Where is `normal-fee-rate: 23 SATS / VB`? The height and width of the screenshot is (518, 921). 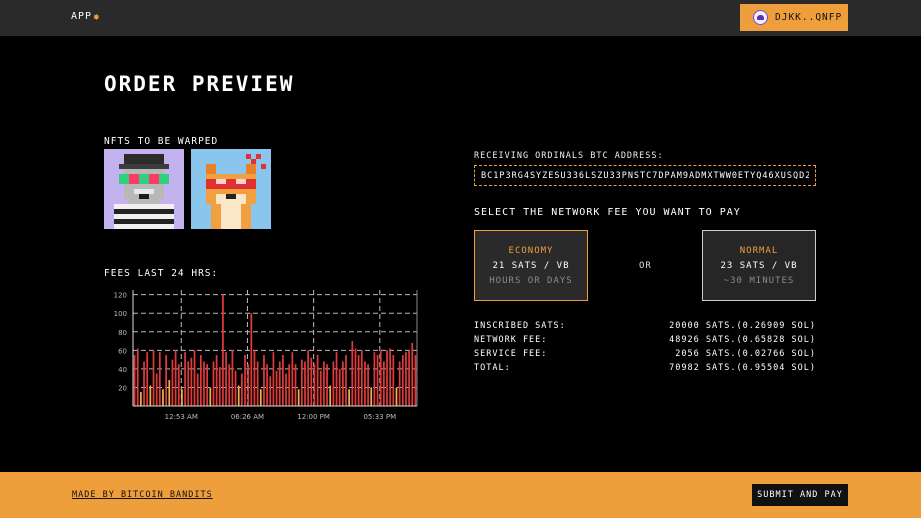
normal-fee-rate: 23 SATS / VB is located at coordinates (759, 265).